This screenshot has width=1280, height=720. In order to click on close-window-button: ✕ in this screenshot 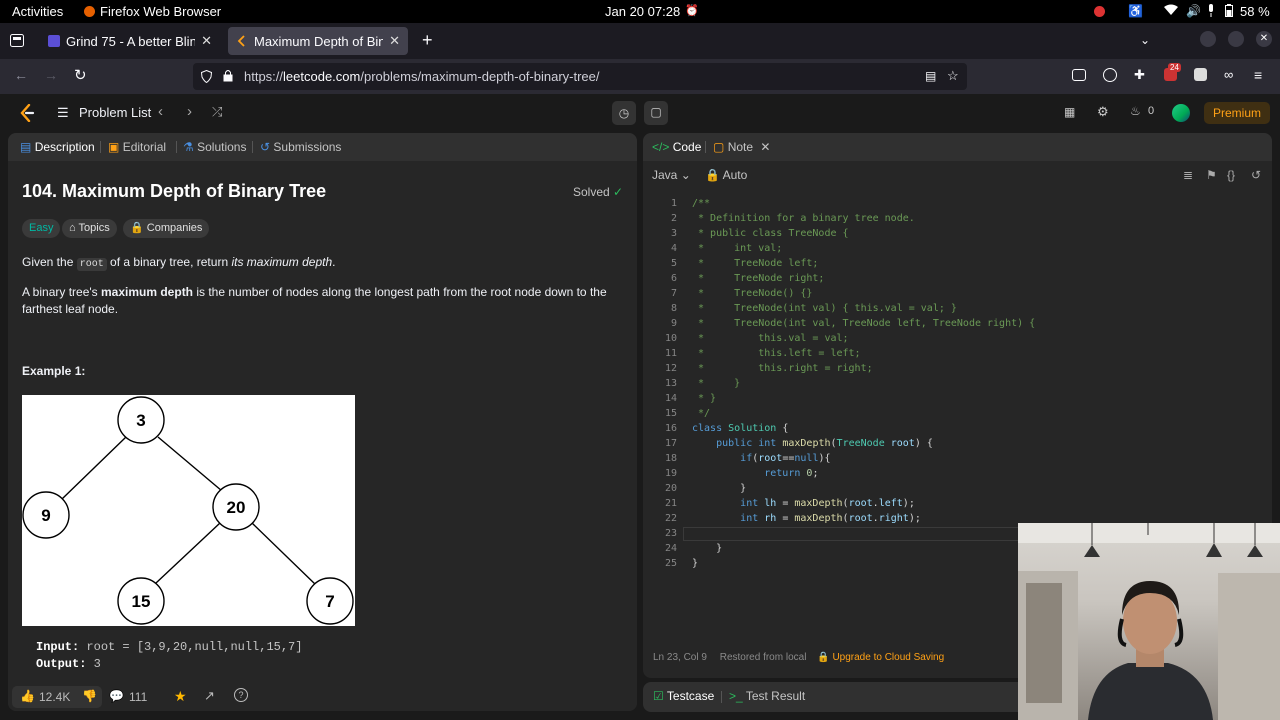, I will do `click(1264, 39)`.